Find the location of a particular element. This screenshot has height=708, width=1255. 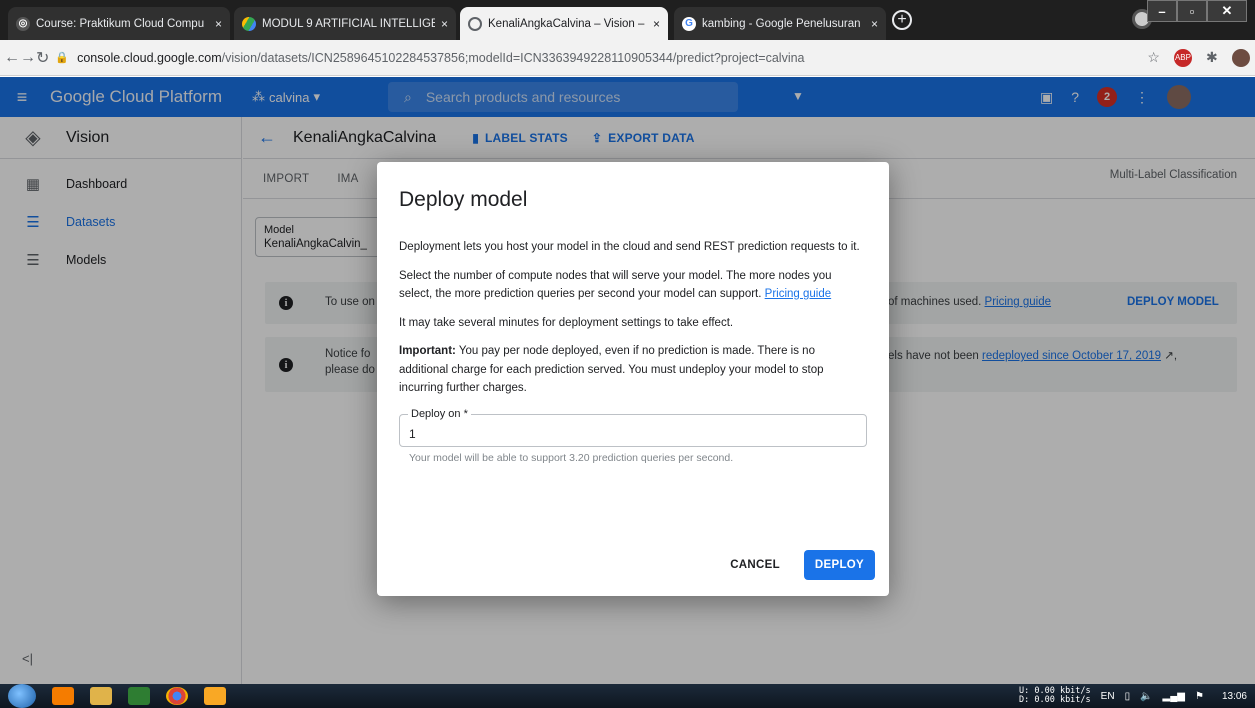

cancel-button: CANCEL is located at coordinates (755, 565).